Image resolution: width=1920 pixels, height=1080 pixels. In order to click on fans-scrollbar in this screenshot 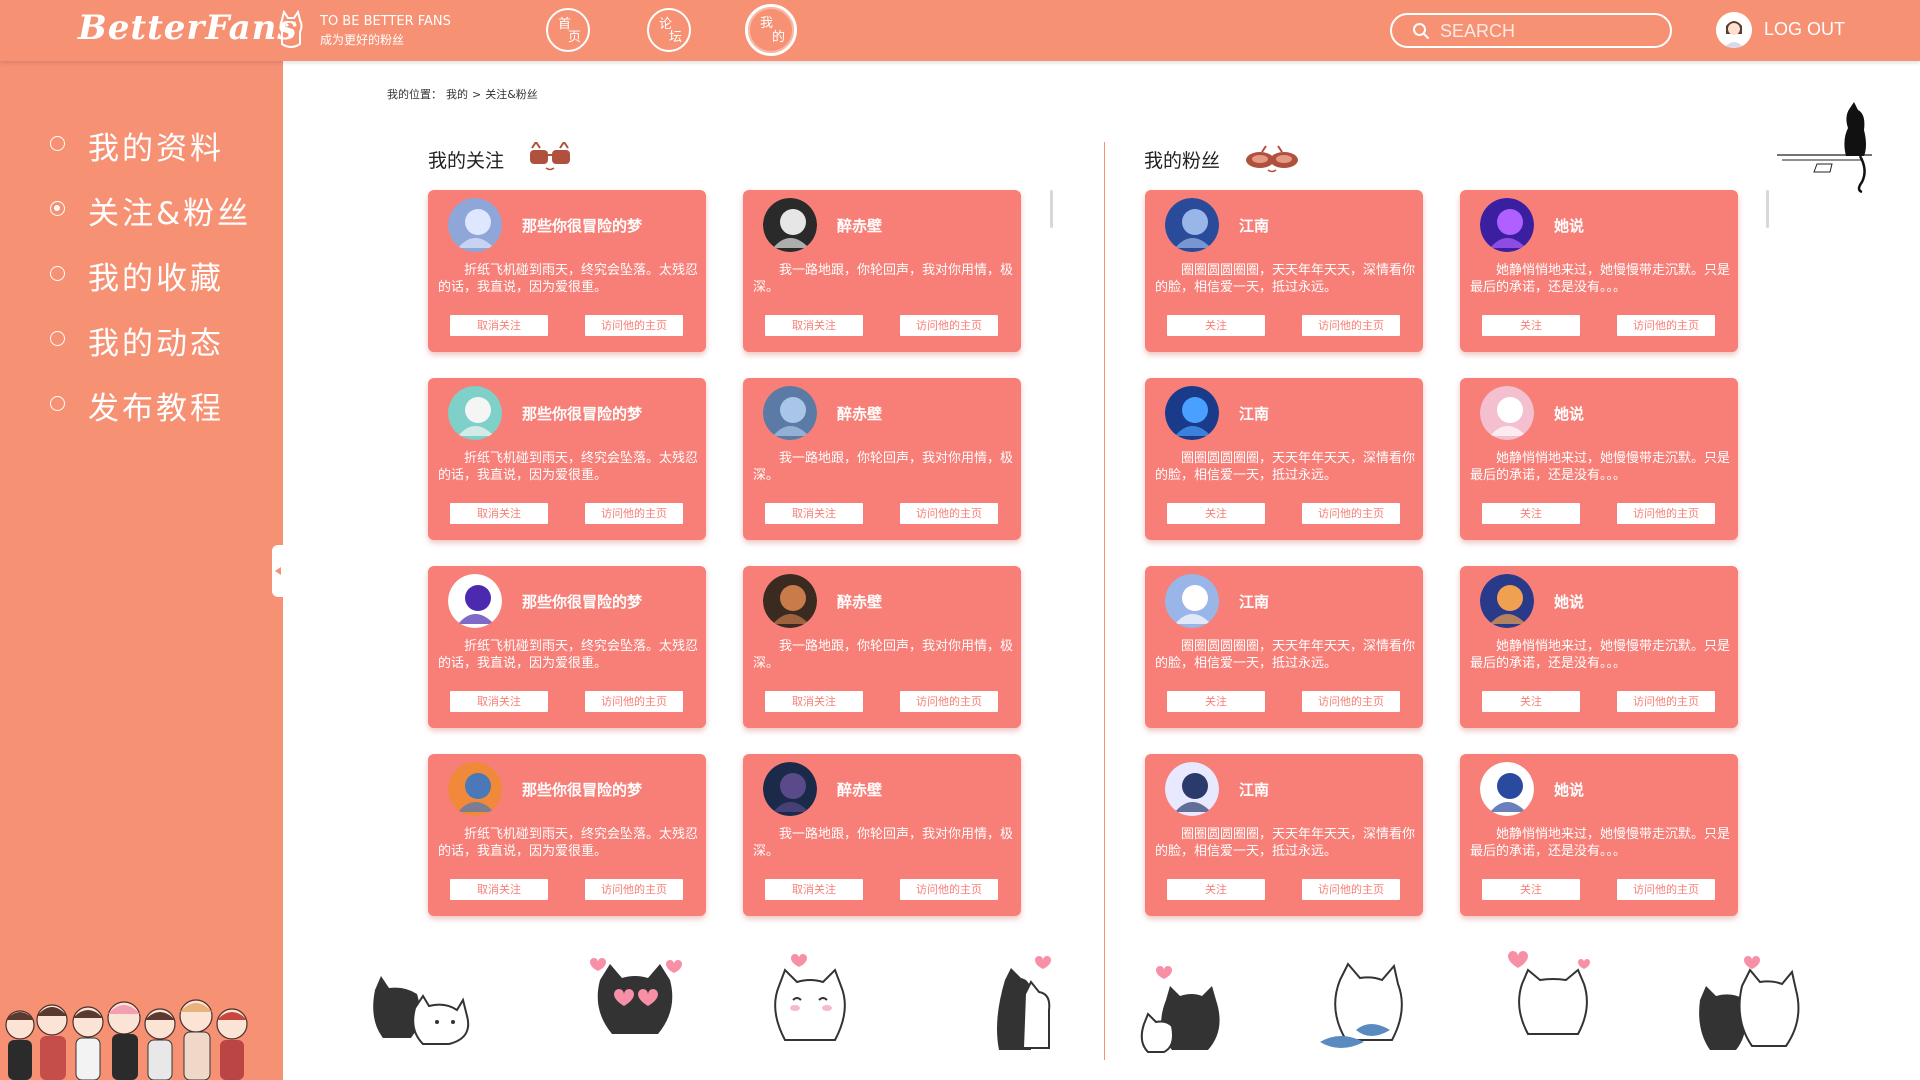, I will do `click(1767, 209)`.